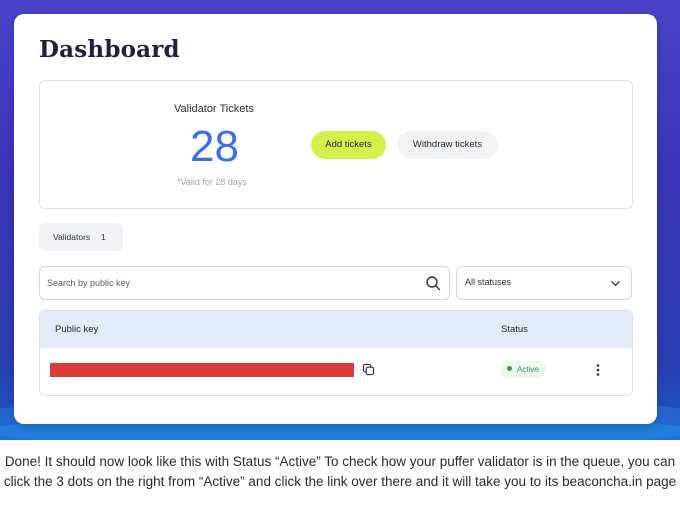 This screenshot has width=680, height=512. What do you see at coordinates (509, 369) in the screenshot?
I see `status-dot` at bounding box center [509, 369].